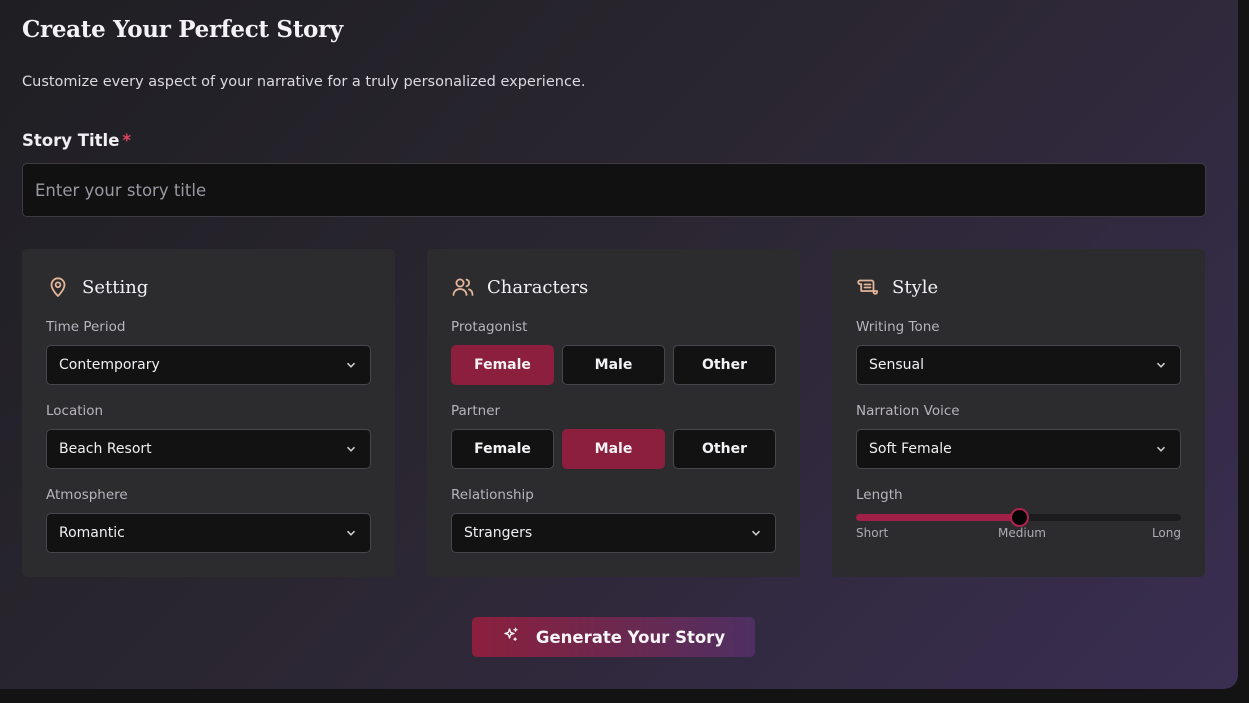 Image resolution: width=1249 pixels, height=703 pixels. I want to click on generate-story-label: Generate Your Story, so click(630, 637).